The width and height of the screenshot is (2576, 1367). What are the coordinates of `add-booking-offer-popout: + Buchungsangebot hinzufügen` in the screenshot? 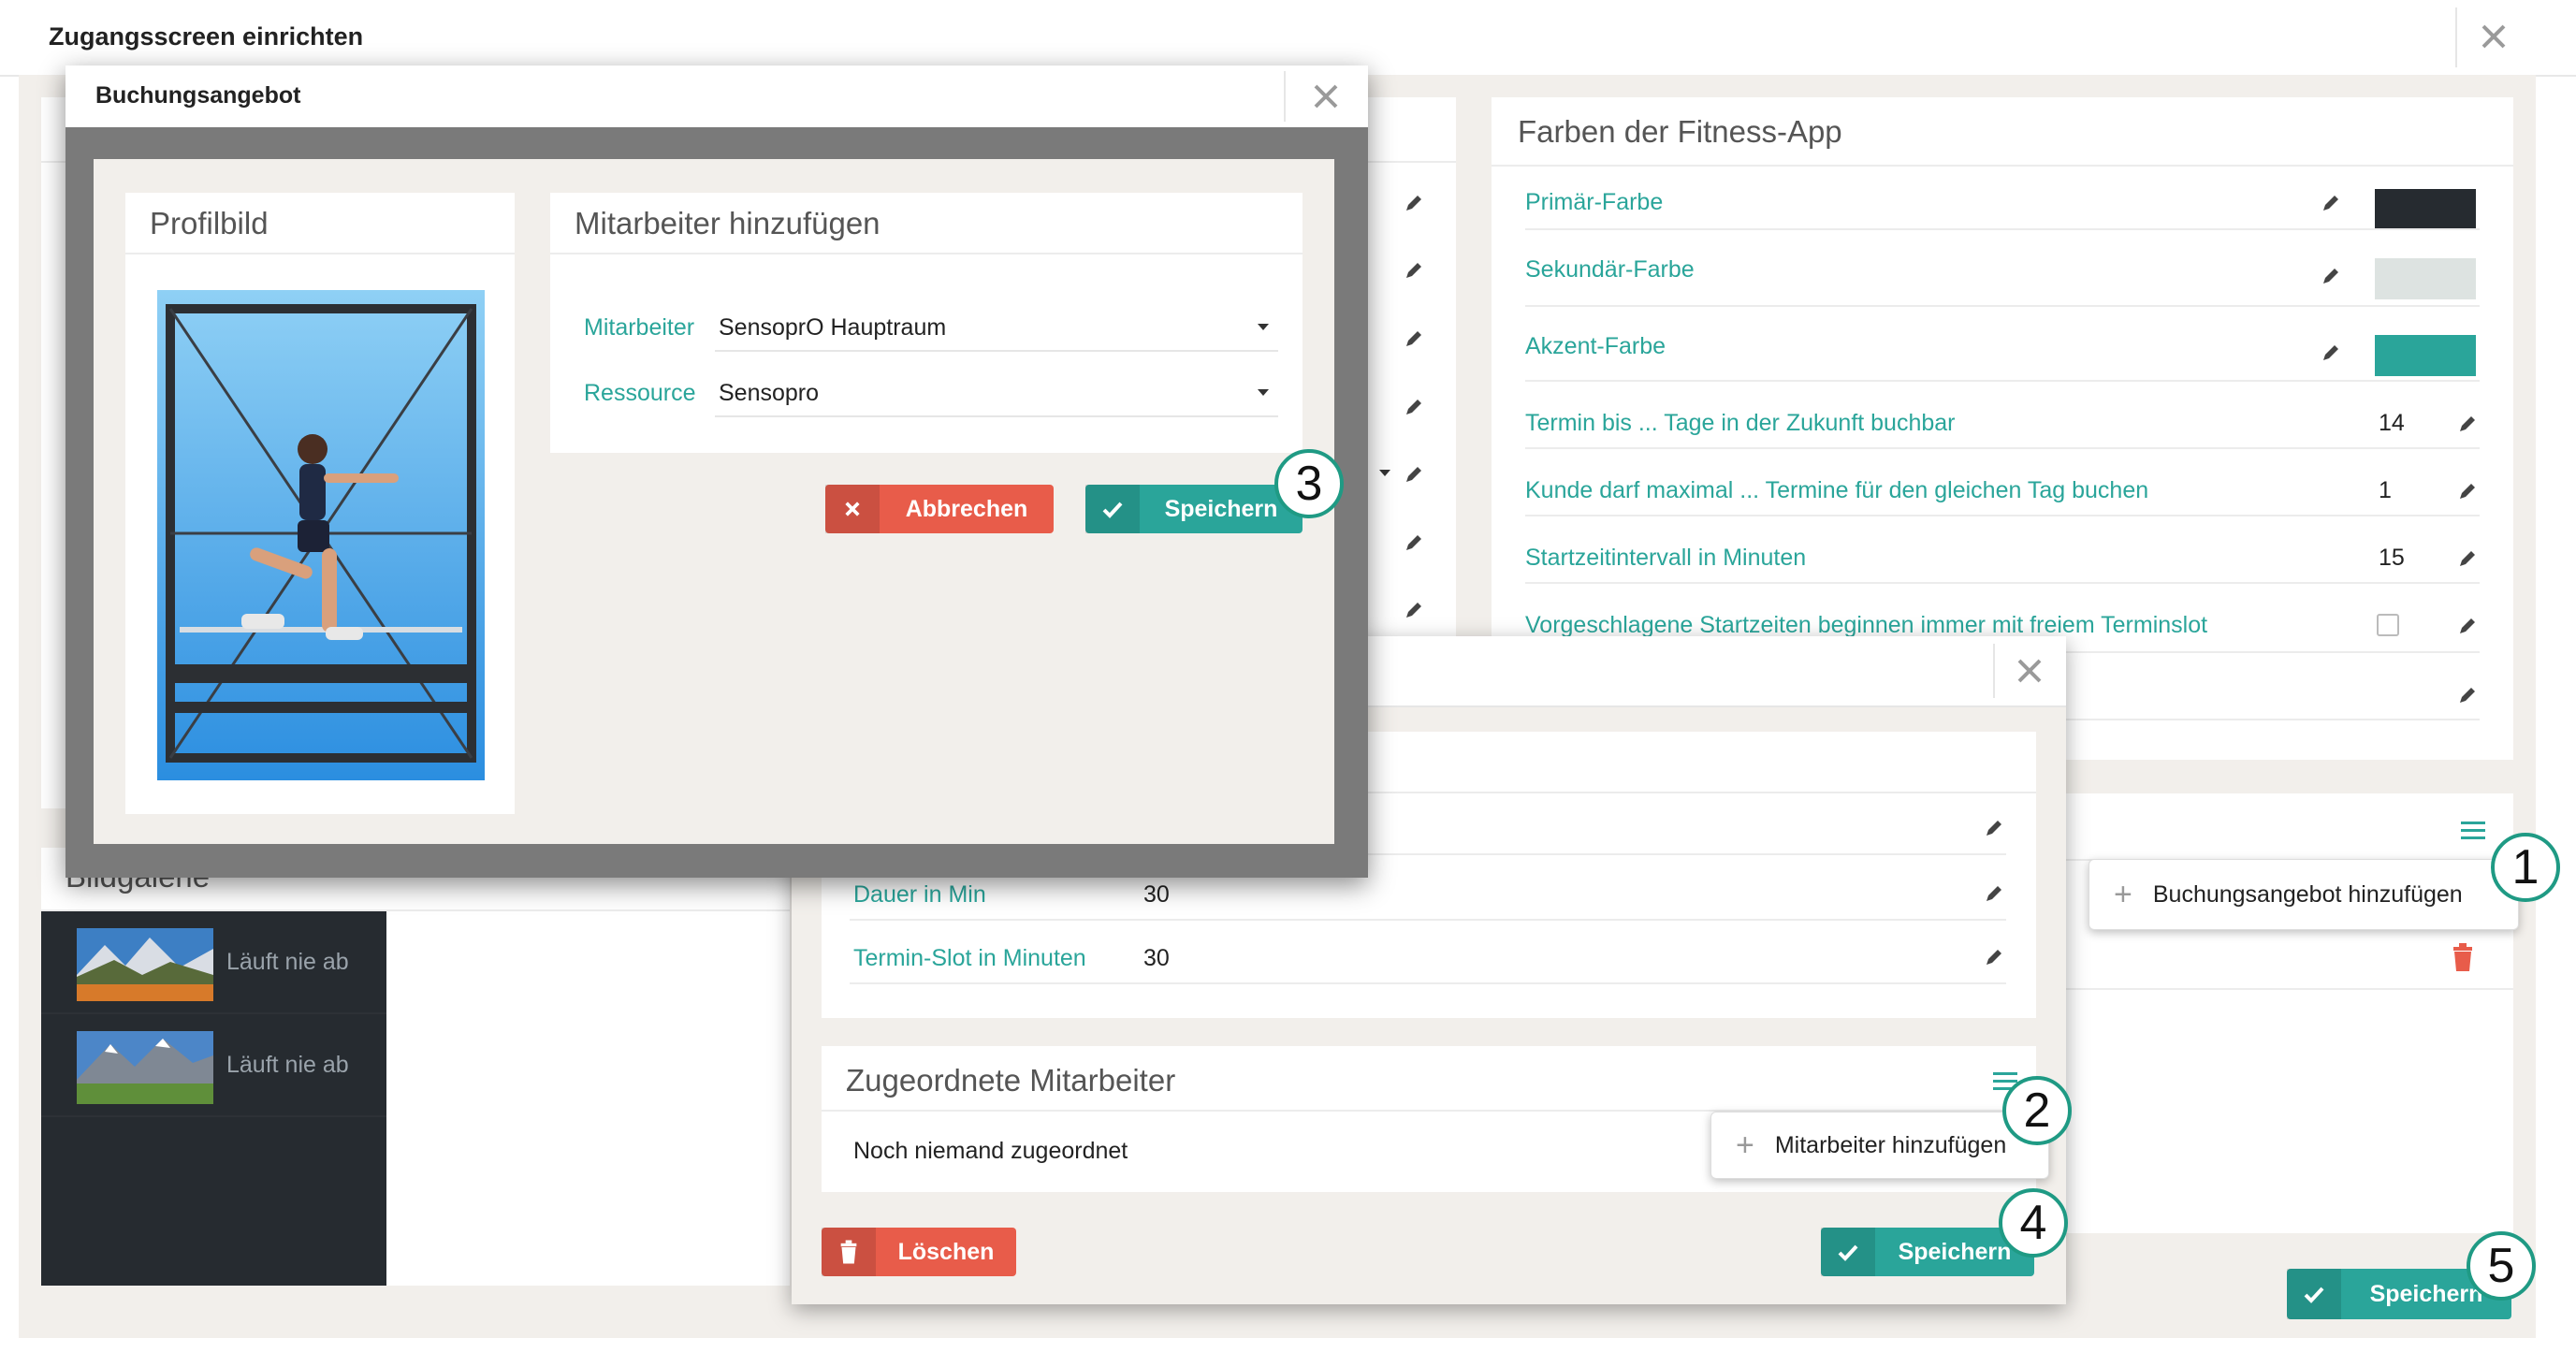 It's located at (2303, 894).